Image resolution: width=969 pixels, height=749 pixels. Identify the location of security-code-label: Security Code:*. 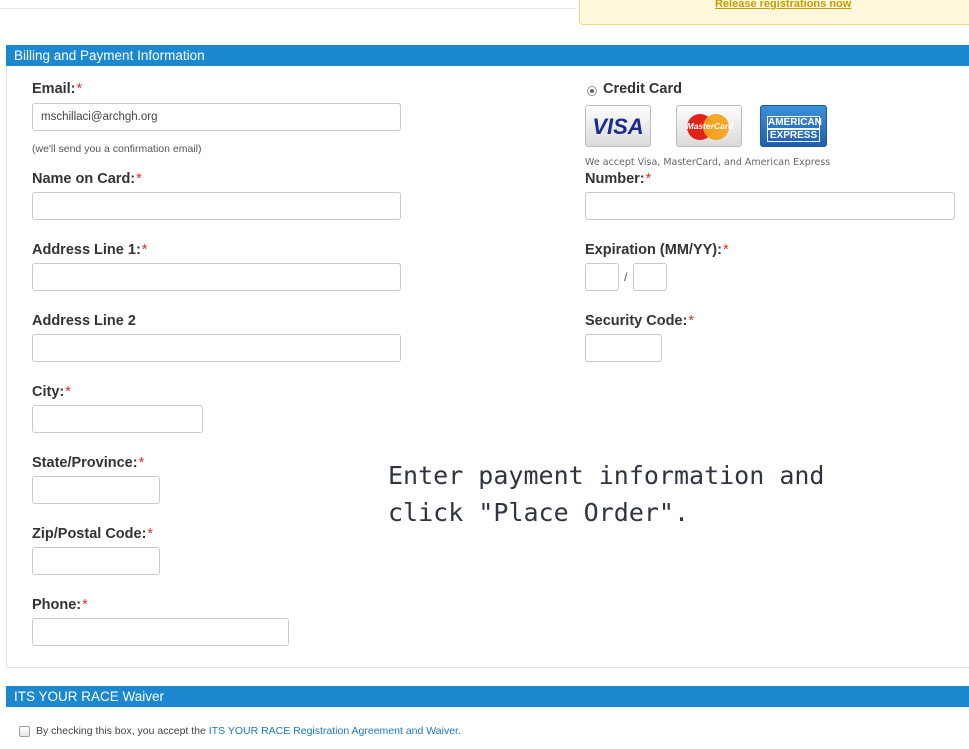
(639, 321).